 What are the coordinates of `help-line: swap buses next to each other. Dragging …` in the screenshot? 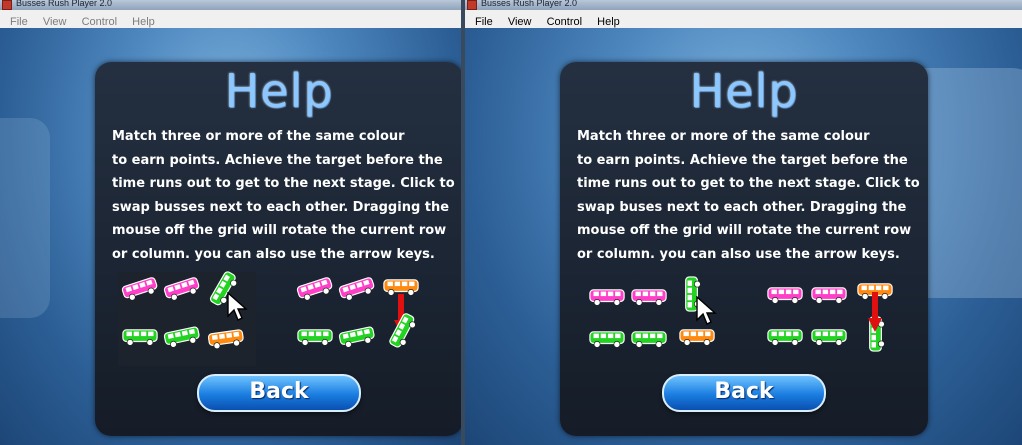 It's located at (742, 207).